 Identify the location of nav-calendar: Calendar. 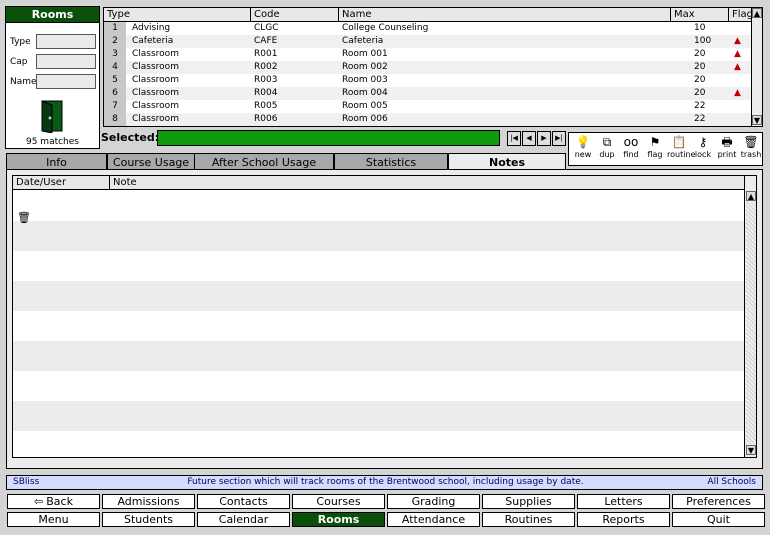
(243, 519).